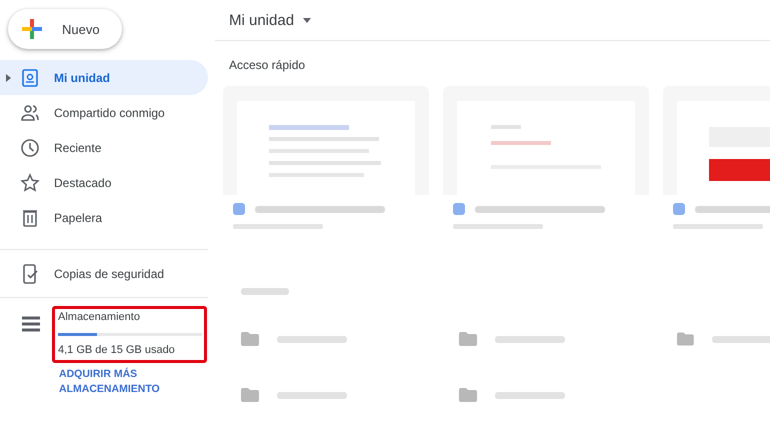 Image resolution: width=770 pixels, height=436 pixels. Describe the element at coordinates (104, 112) in the screenshot. I see `nav-item: Compartido conmigo` at that location.